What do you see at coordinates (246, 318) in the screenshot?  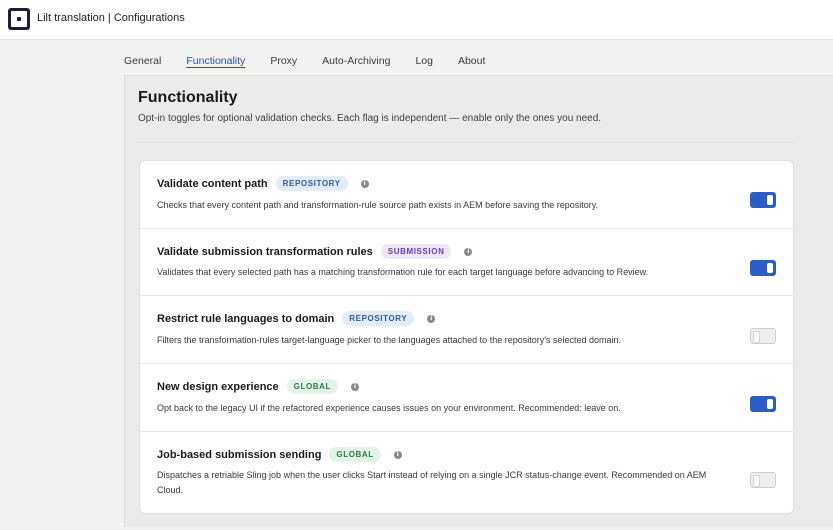 I see `setting-title: Restrict rule languages to domain` at bounding box center [246, 318].